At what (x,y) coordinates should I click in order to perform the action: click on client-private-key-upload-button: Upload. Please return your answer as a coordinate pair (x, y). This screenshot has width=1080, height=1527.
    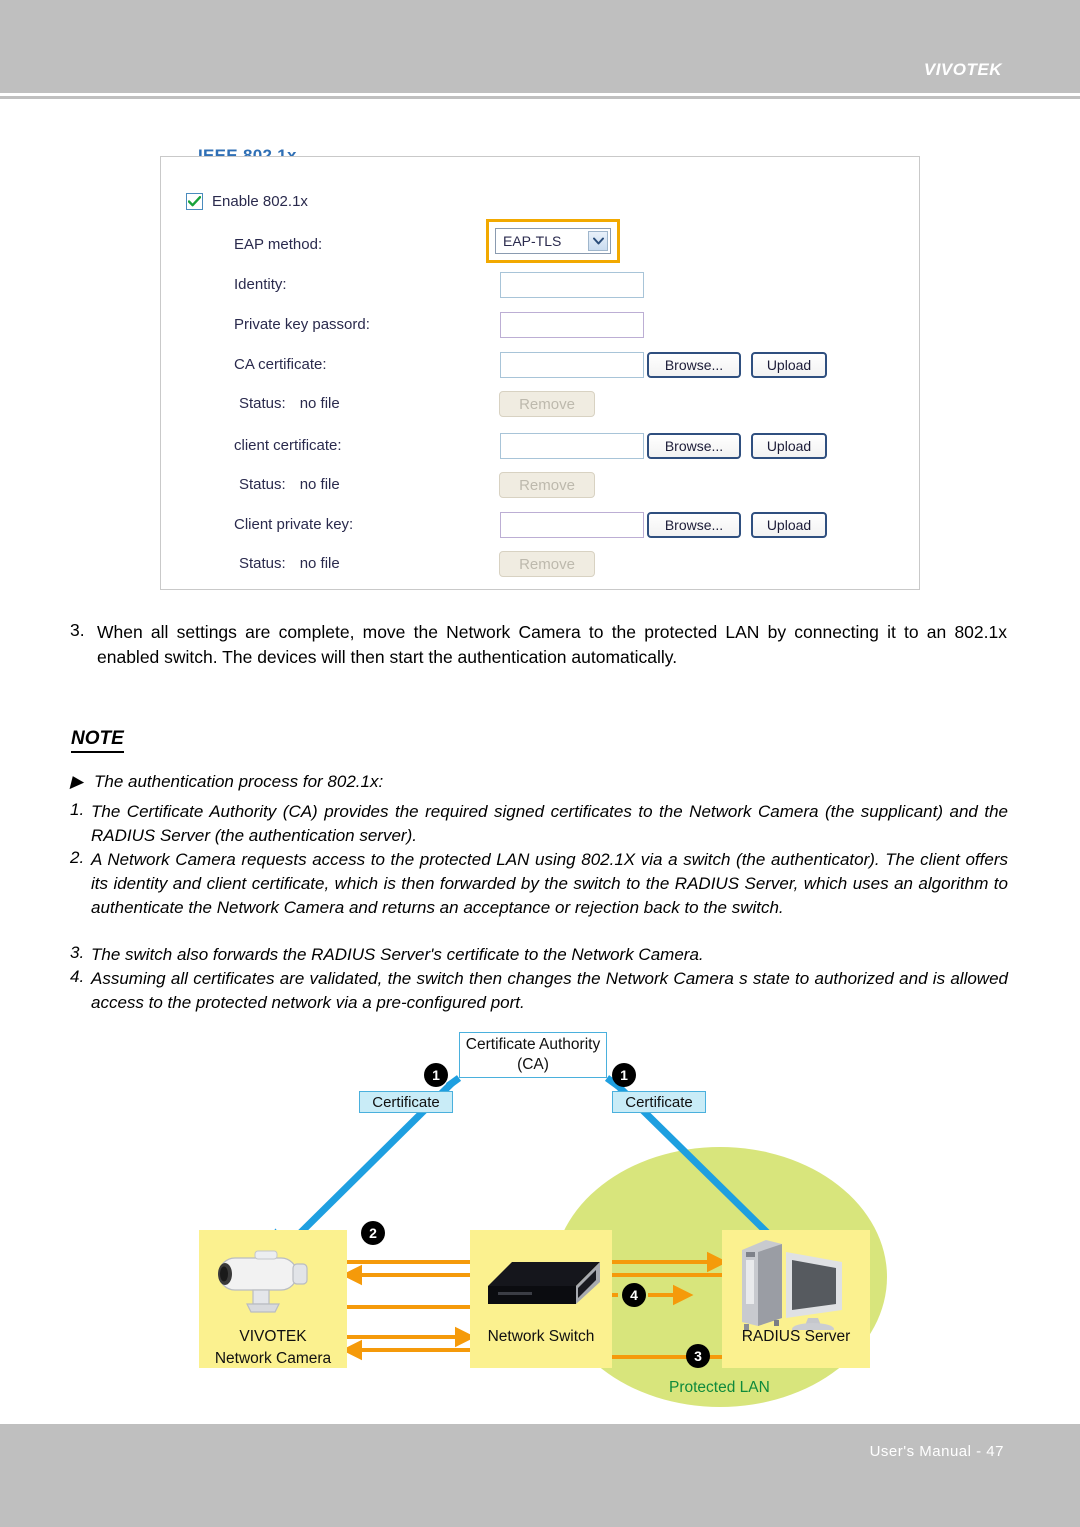
    Looking at the image, I should click on (789, 525).